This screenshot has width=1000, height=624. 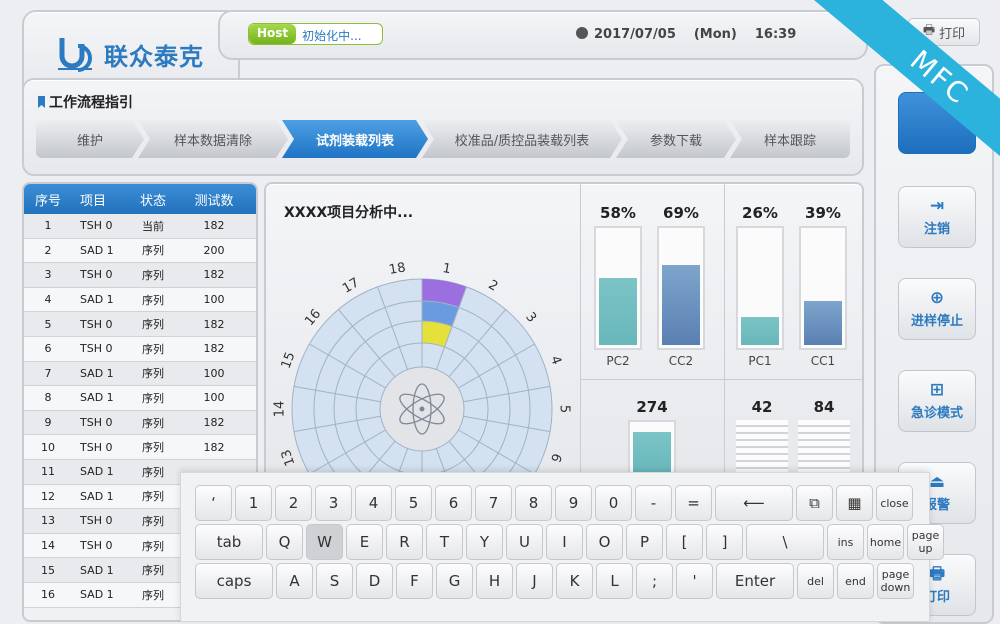 What do you see at coordinates (554, 503) in the screenshot?
I see `keyboard-row: ‘1 2 3 4 5 6 7 8 9 0- = ⟵ ⧉ ▦ close` at bounding box center [554, 503].